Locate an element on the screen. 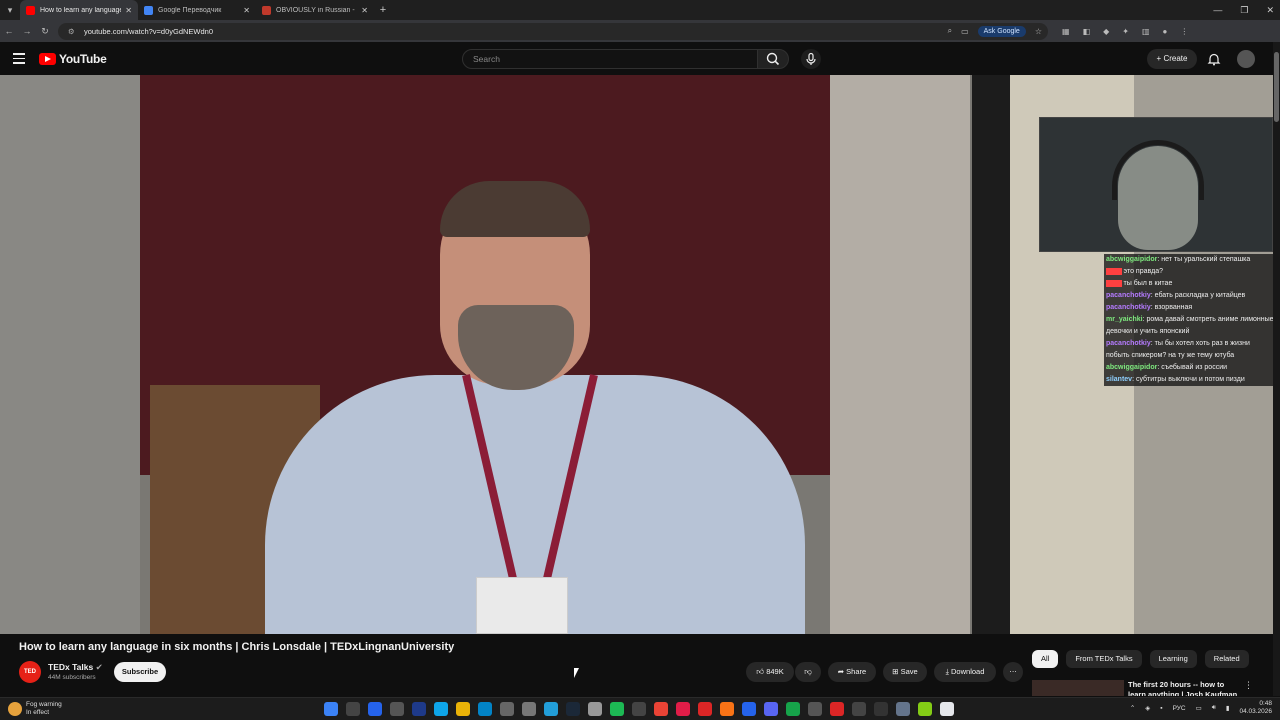 The image size is (1280, 720). minimize-icon: — is located at coordinates (1217, 10).